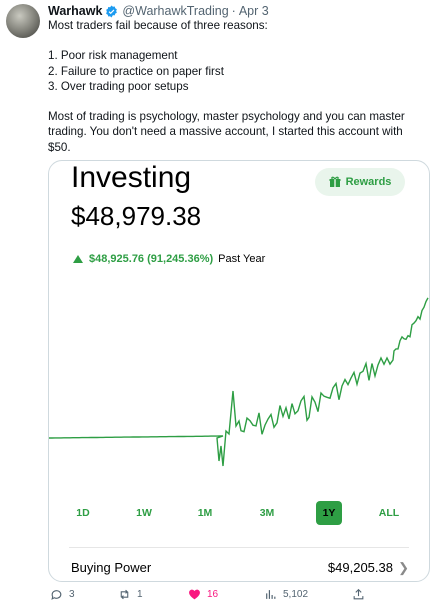 Image resolution: width=430 pixels, height=616 pixels. What do you see at coordinates (175, 11) in the screenshot?
I see `author-handle: @WarhawkTrading` at bounding box center [175, 11].